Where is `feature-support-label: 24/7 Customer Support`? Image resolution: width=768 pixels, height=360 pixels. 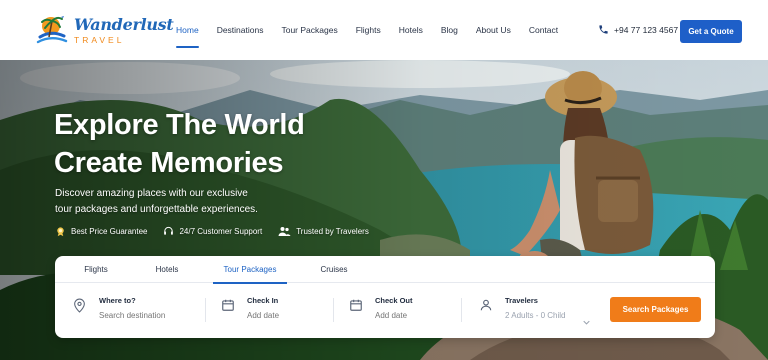
feature-support-label: 24/7 Customer Support is located at coordinates (221, 231).